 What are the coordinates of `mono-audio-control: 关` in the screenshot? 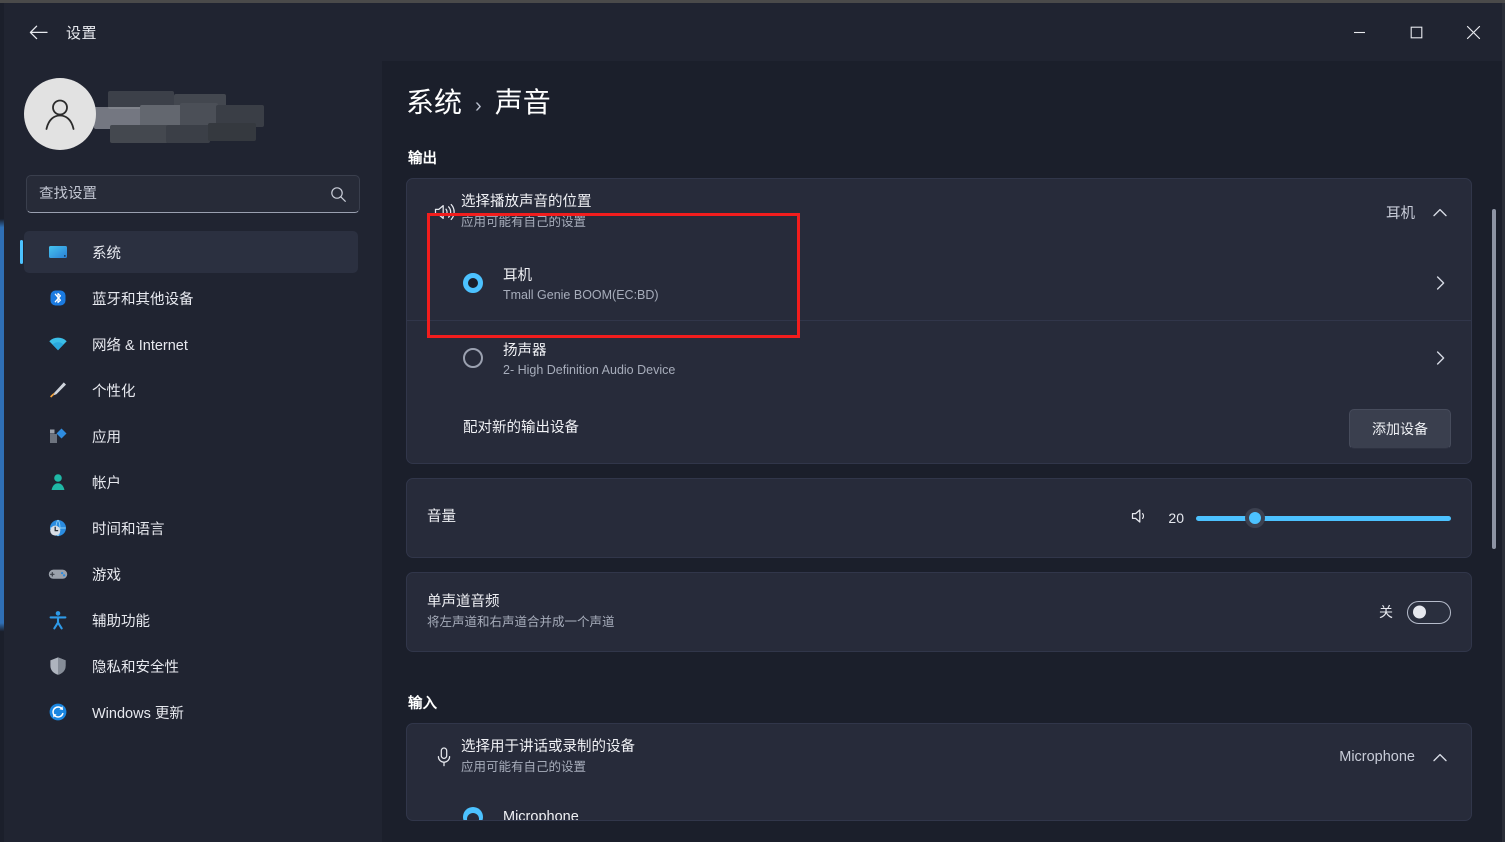 It's located at (1415, 612).